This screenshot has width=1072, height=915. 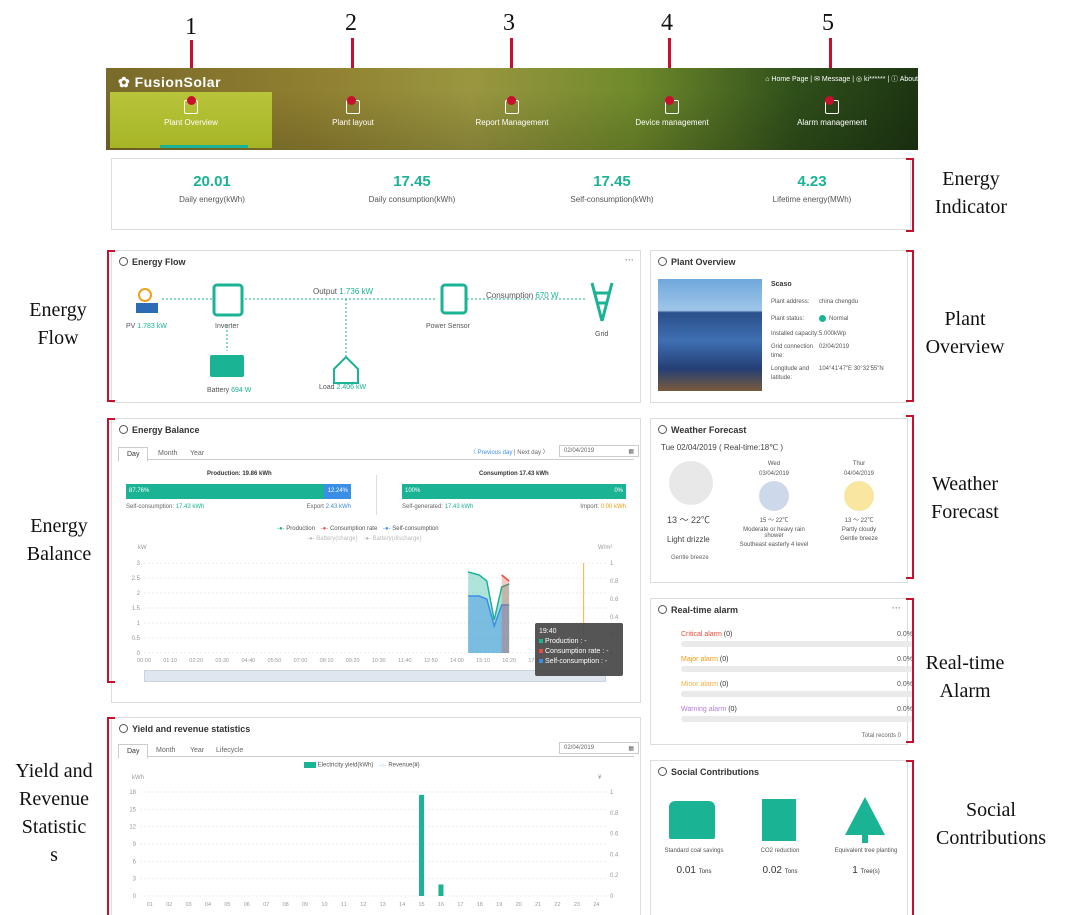 What do you see at coordinates (247, 905) in the screenshot?
I see `x-tick-label: 06` at bounding box center [247, 905].